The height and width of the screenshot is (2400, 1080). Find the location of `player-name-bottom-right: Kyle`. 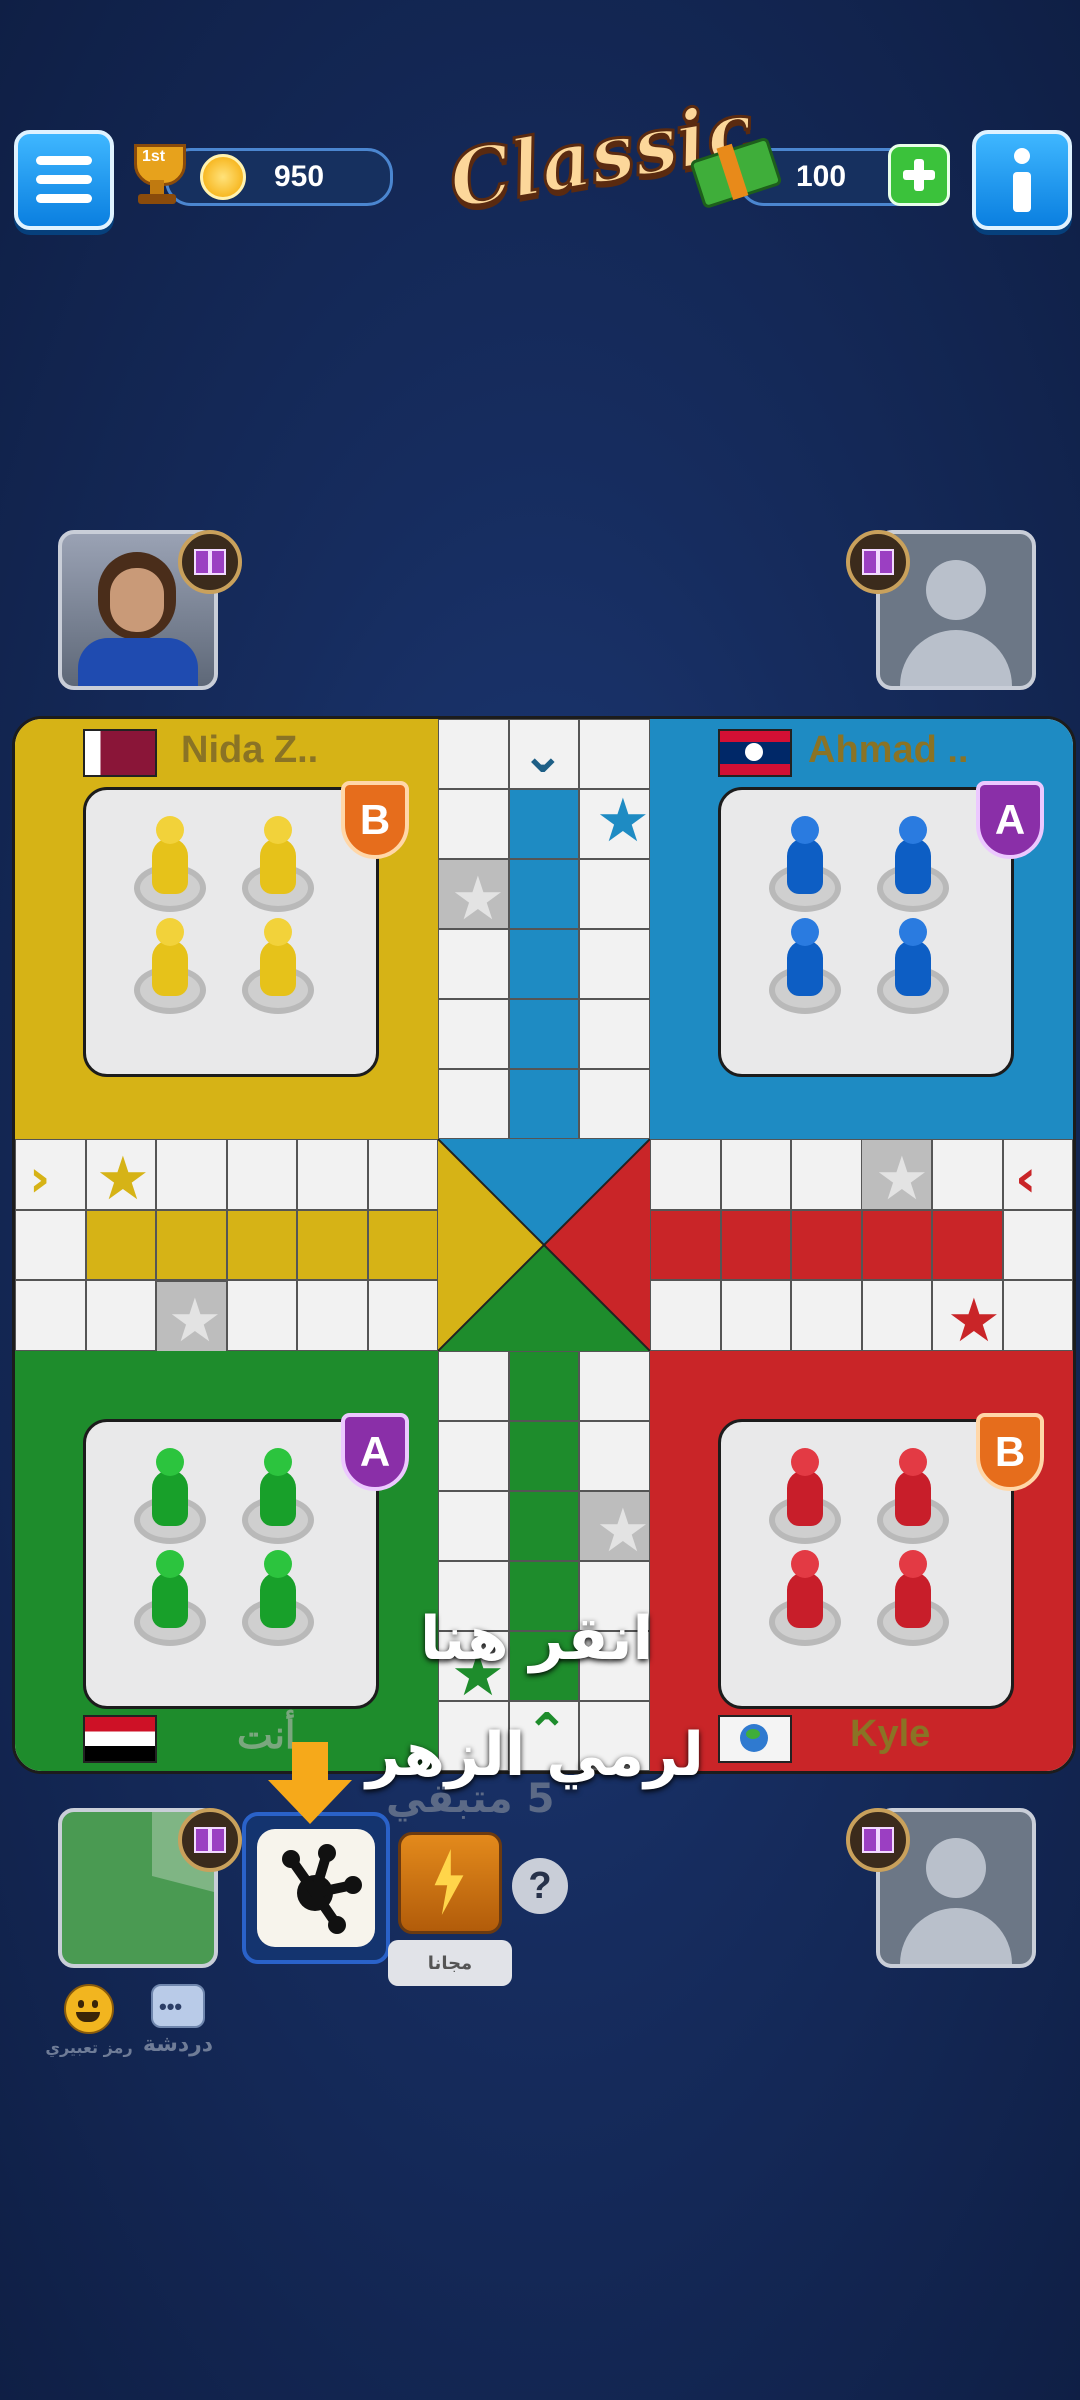

player-name-bottom-right: Kyle is located at coordinates (890, 1734).